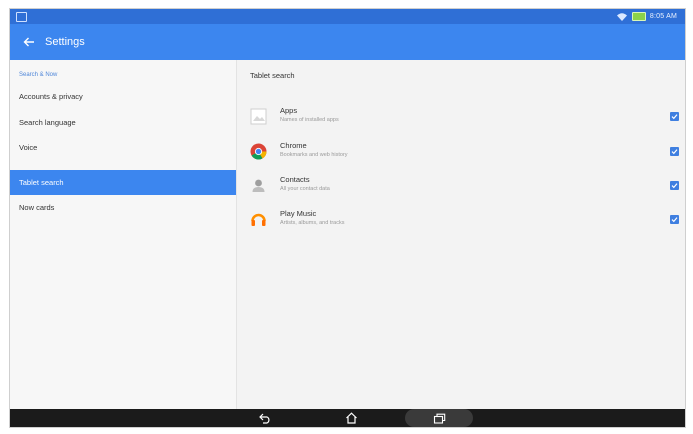  What do you see at coordinates (621, 16) in the screenshot?
I see `wifi-icon` at bounding box center [621, 16].